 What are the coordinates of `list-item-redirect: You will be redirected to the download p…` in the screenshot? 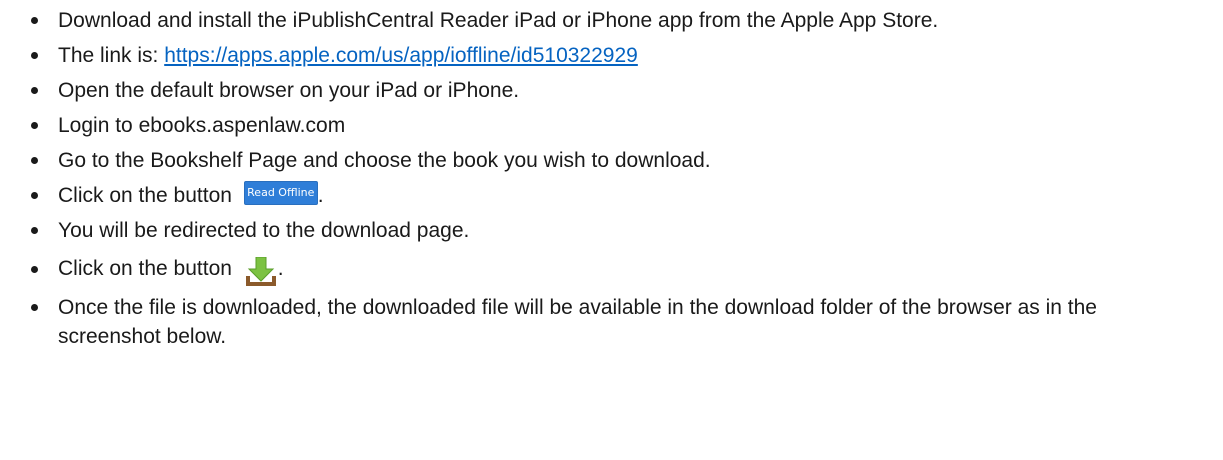 It's located at (600, 230).